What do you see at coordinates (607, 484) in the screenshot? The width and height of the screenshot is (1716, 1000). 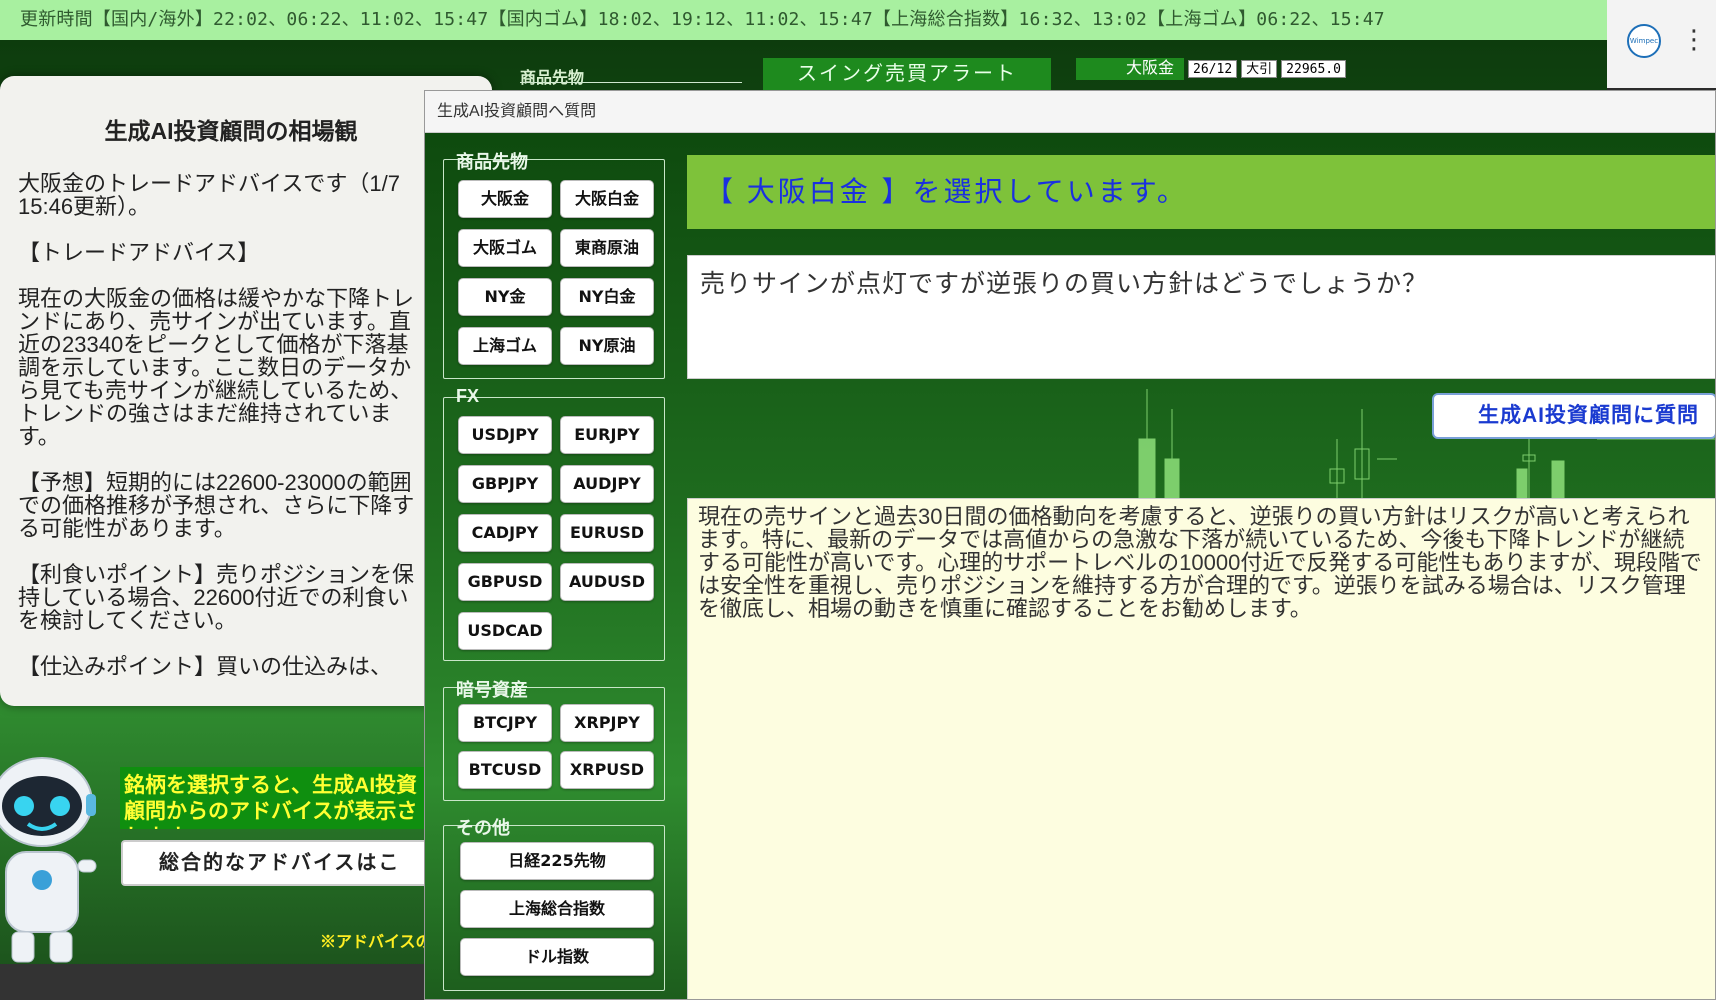 I see `symbol-button: AUDJPY` at bounding box center [607, 484].